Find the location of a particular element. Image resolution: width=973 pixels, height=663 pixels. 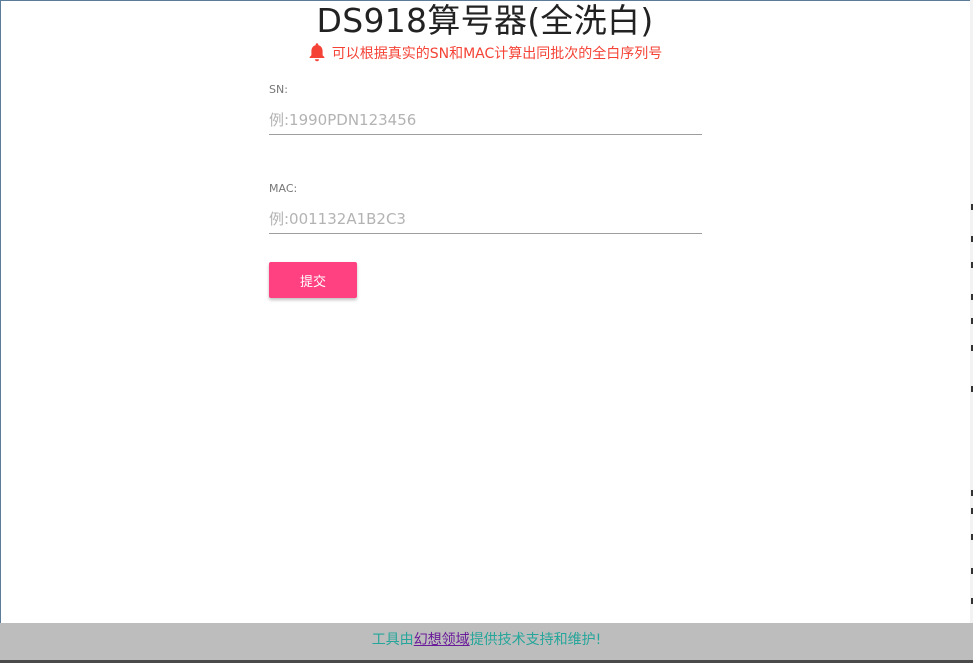

submit-button: 提交 is located at coordinates (313, 280).